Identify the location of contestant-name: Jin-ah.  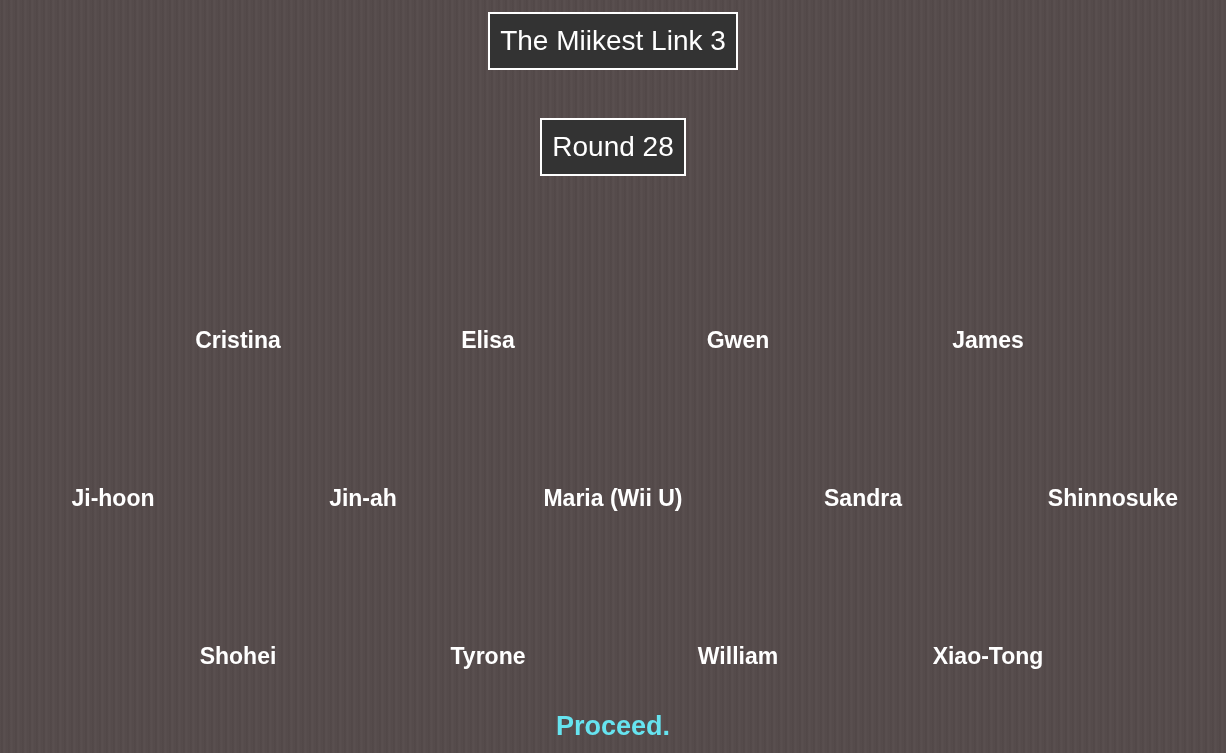
(363, 498).